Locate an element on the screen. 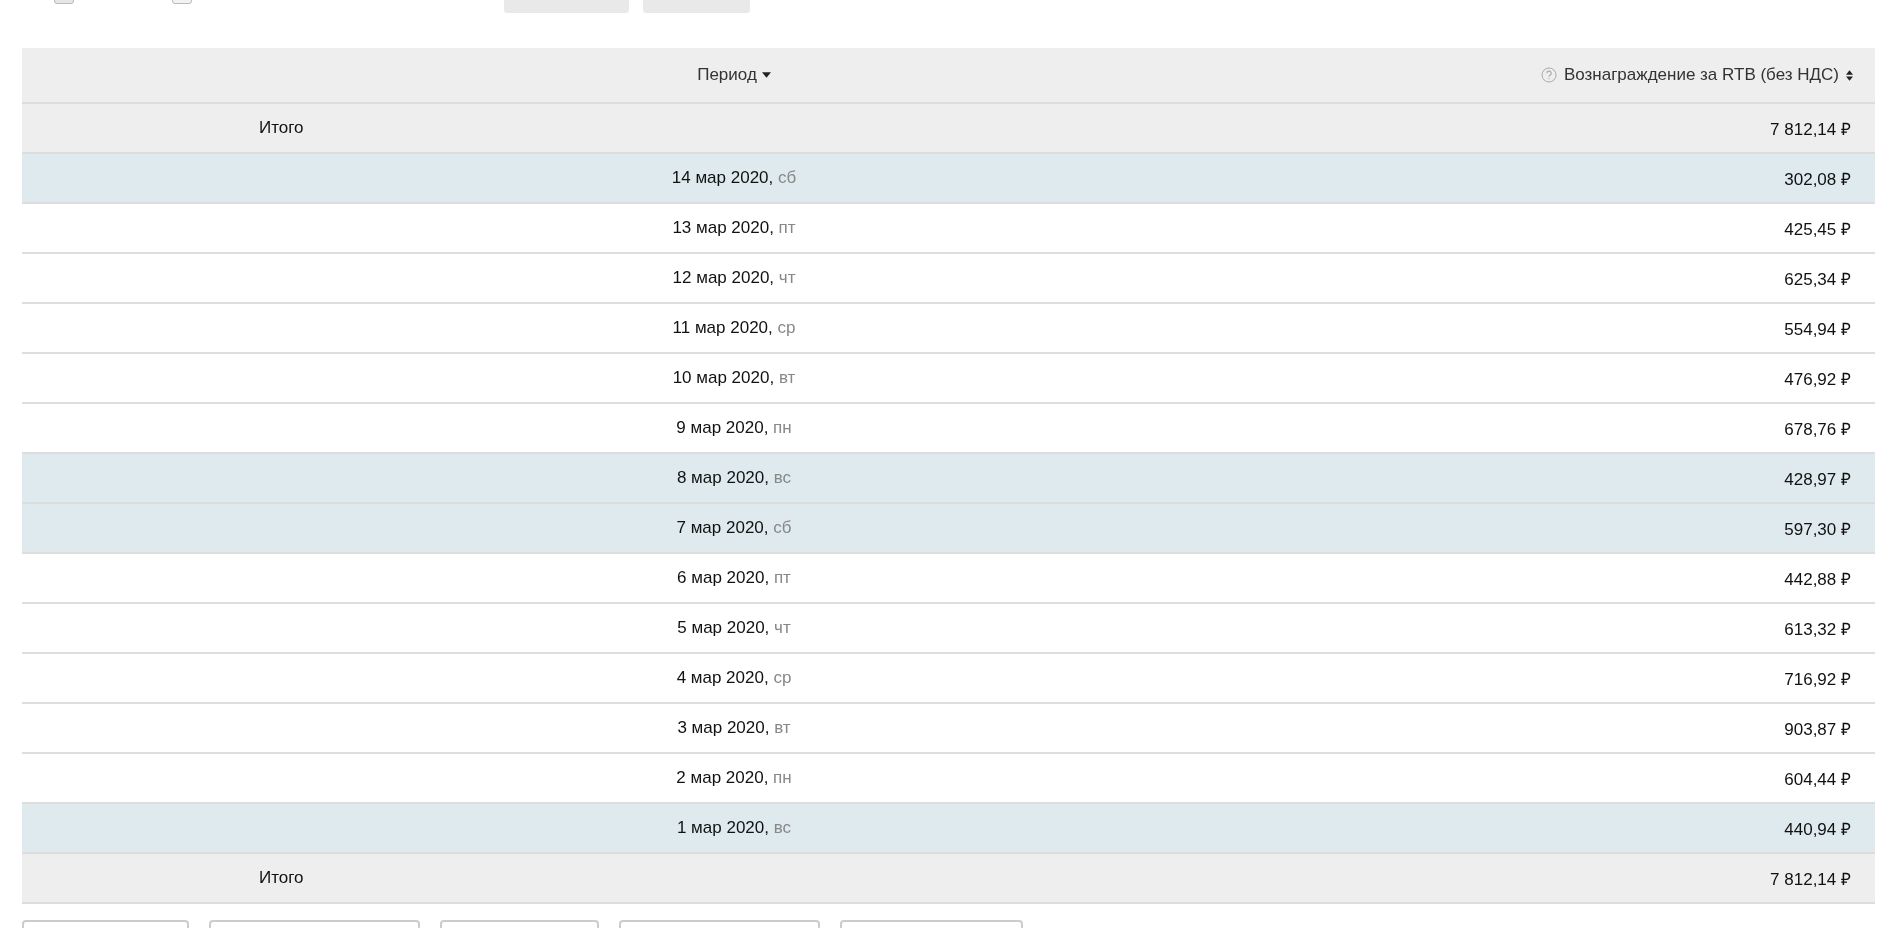  table-cell: 302,08 ₽ is located at coordinates (1817, 179).